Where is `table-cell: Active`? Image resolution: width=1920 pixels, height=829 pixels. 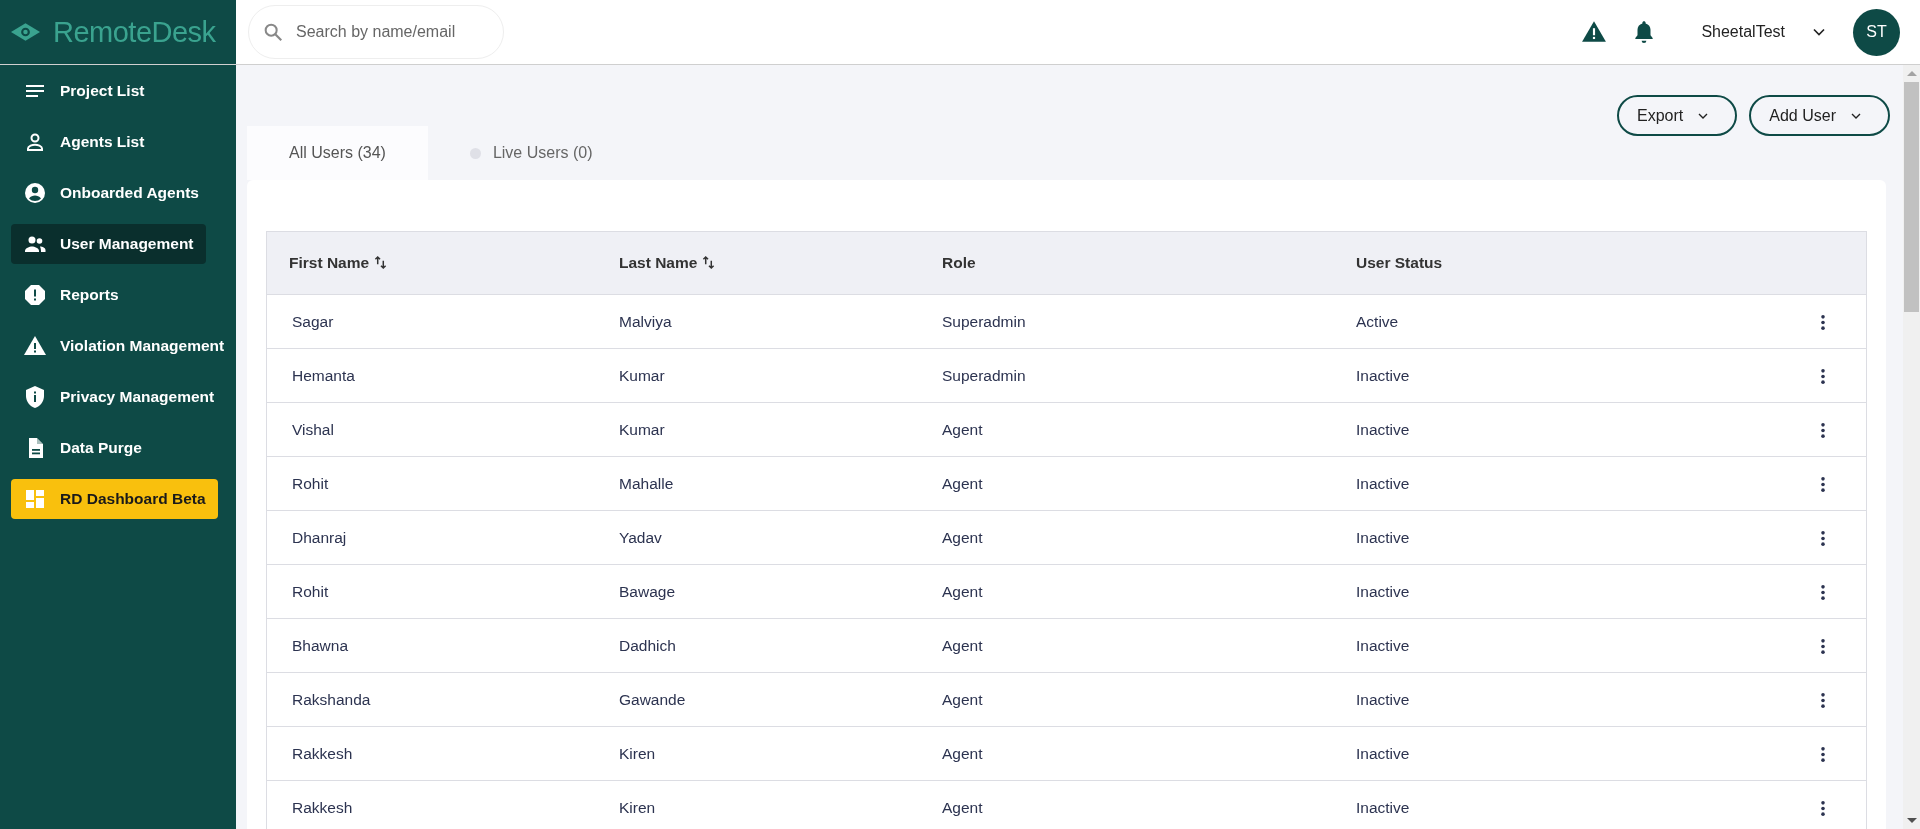 table-cell: Active is located at coordinates (1377, 321).